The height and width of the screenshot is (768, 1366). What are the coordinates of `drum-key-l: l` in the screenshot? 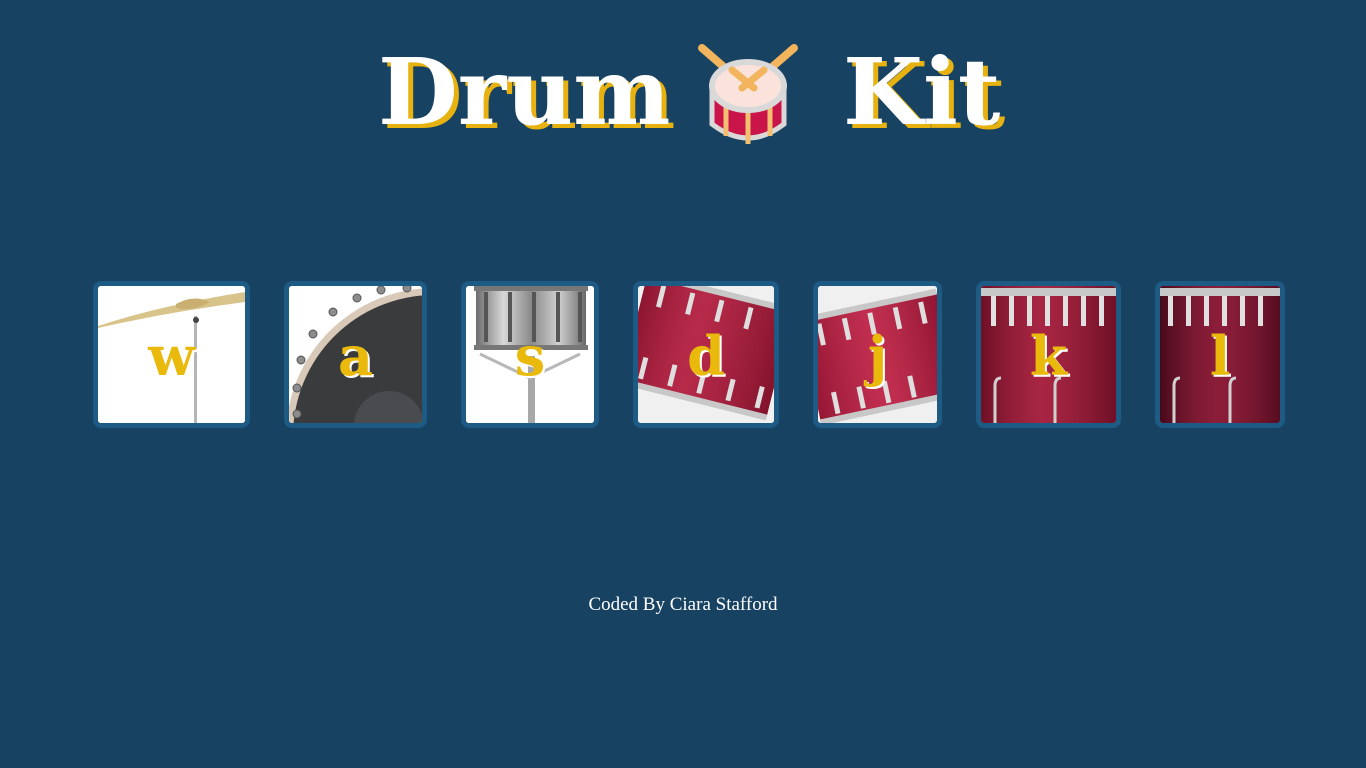 It's located at (1220, 354).